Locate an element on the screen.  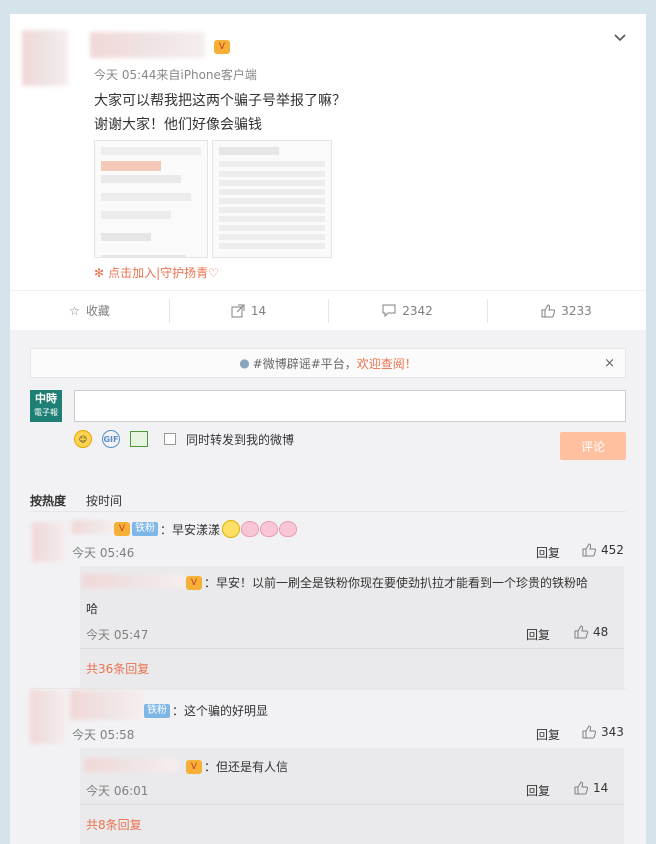
reply-body: V ：早安！以前一刷全是铁粉你现在要使劲扒拉才能看到一个珍贵的铁粉哈 is located at coordinates (387, 582).